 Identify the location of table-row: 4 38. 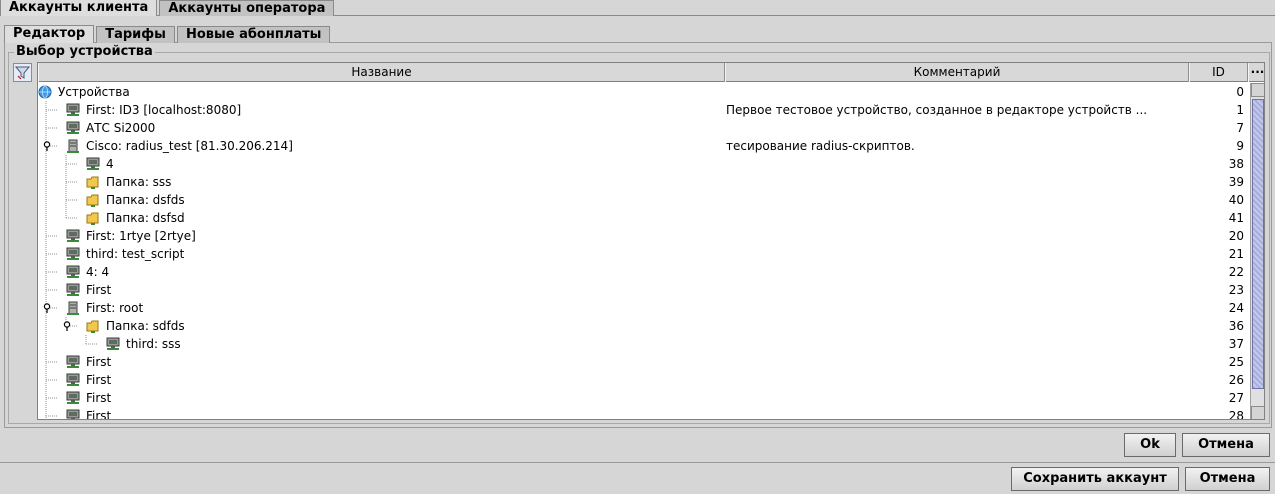
(643, 164).